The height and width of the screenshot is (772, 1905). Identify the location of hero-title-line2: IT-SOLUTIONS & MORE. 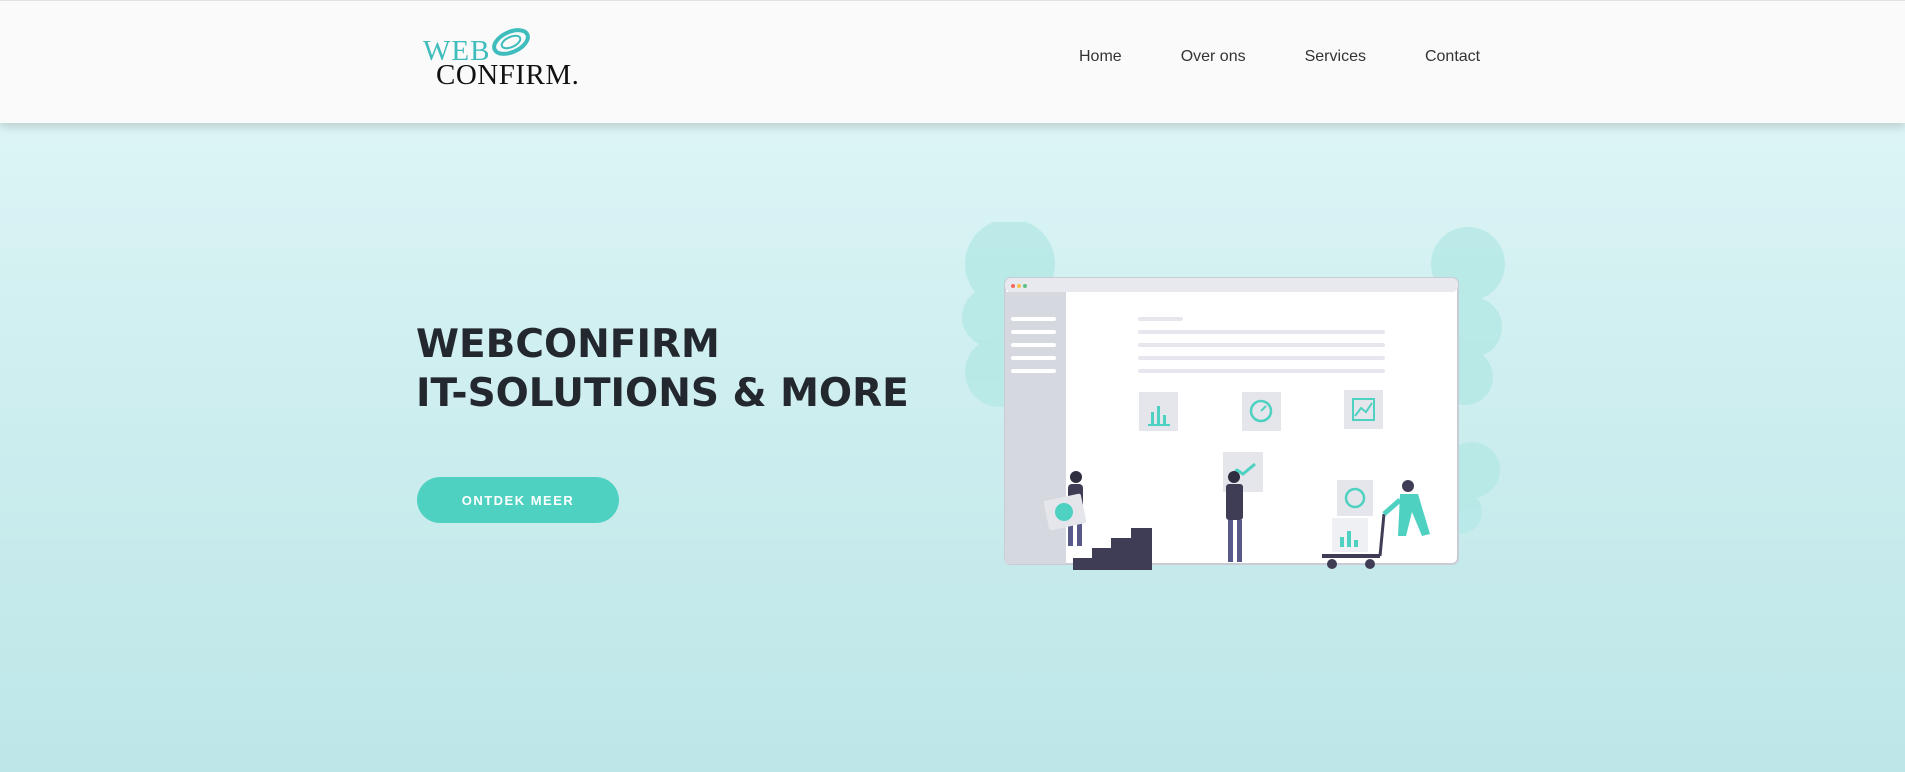
(662, 393).